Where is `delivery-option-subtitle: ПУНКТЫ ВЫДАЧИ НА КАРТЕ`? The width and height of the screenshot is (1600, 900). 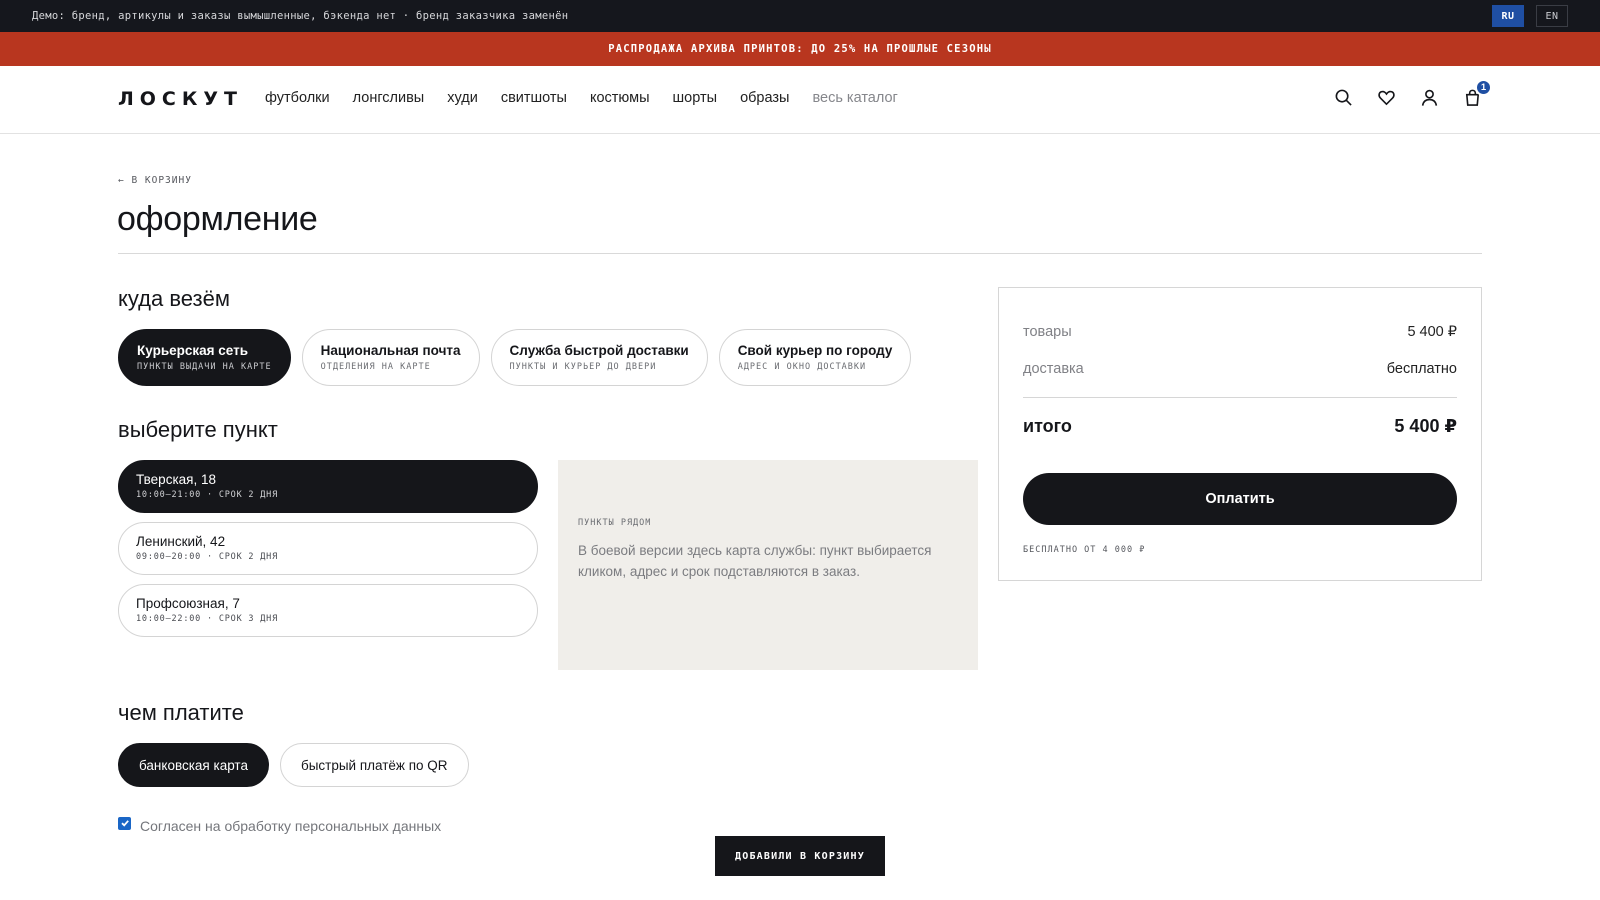 delivery-option-subtitle: ПУНКТЫ ВЫДАЧИ НА КАРТЕ is located at coordinates (204, 367).